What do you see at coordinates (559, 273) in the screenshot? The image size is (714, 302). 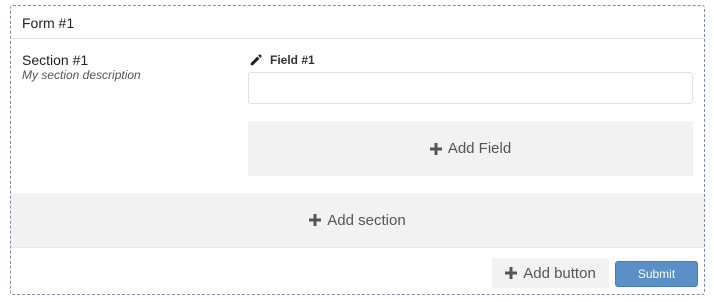 I see `add-button-label: Add button` at bounding box center [559, 273].